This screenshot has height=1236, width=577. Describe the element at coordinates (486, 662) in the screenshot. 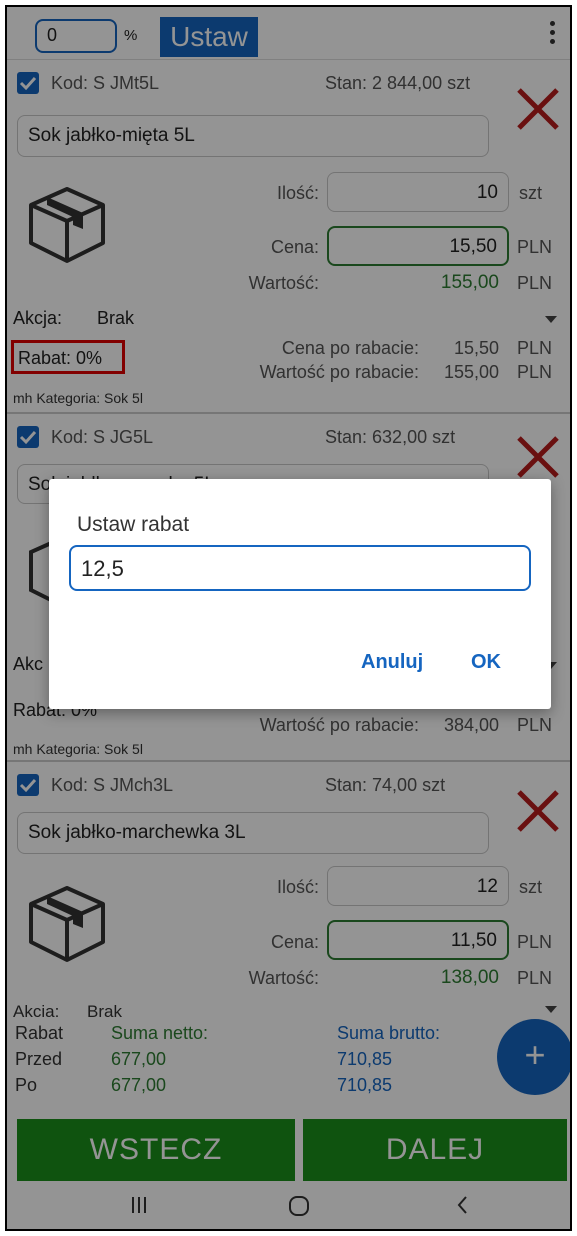

I see `ok-button: OK` at that location.